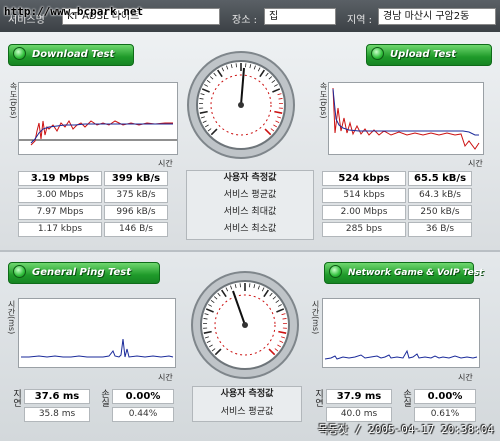  Describe the element at coordinates (416, 273) in the screenshot. I see `network-game-voip-test-label: Network Game & VoIP Test` at that location.